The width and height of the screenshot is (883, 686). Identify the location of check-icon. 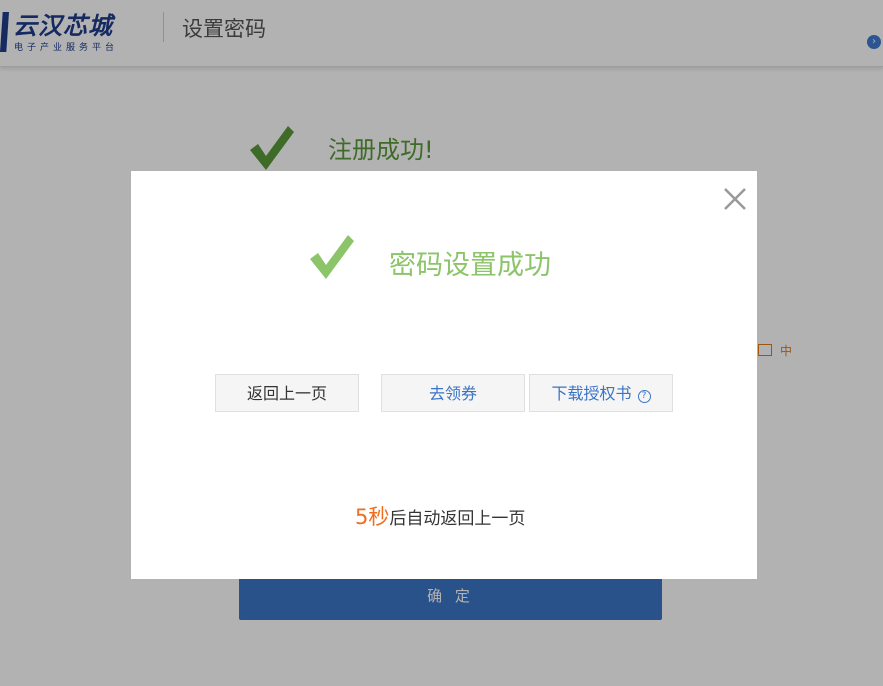
(332, 257).